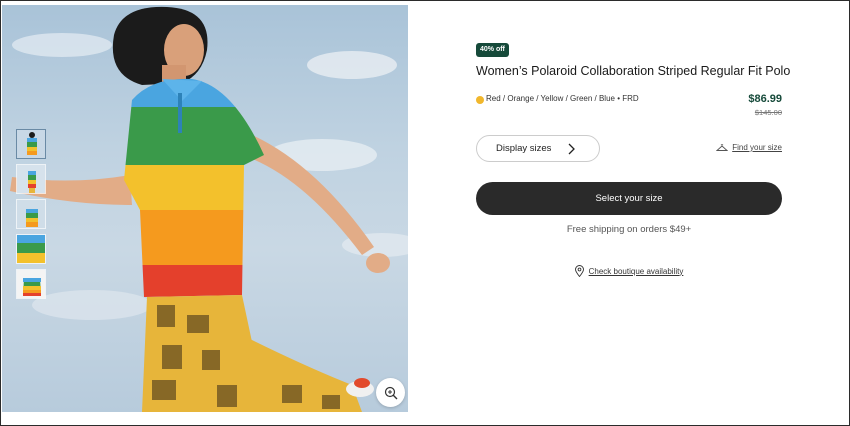 The image size is (850, 426). I want to click on color-swatch, so click(480, 100).